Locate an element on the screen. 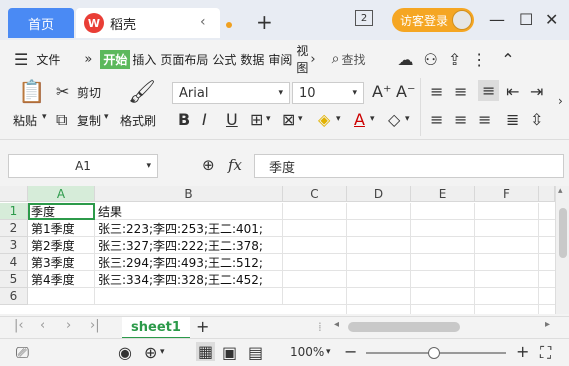 Image resolution: width=569 pixels, height=366 pixels. column-header-d: D is located at coordinates (379, 194).